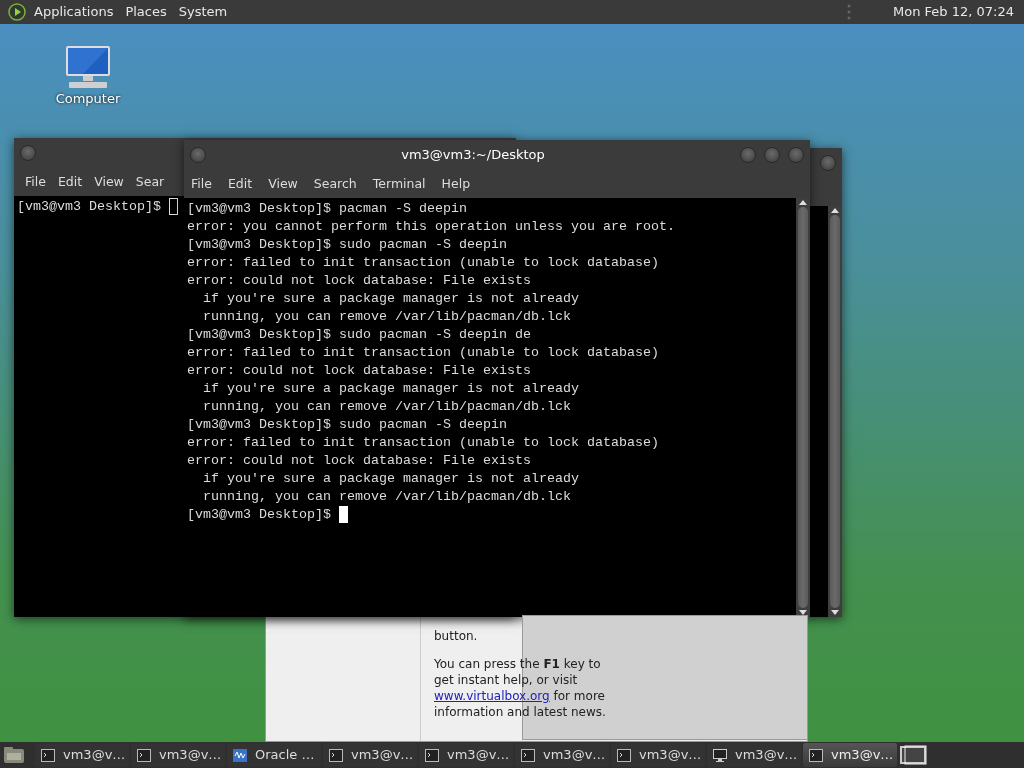  Describe the element at coordinates (431, 227) in the screenshot. I see `terminal-line: error: you cannot perform this operation unless you are root.` at that location.